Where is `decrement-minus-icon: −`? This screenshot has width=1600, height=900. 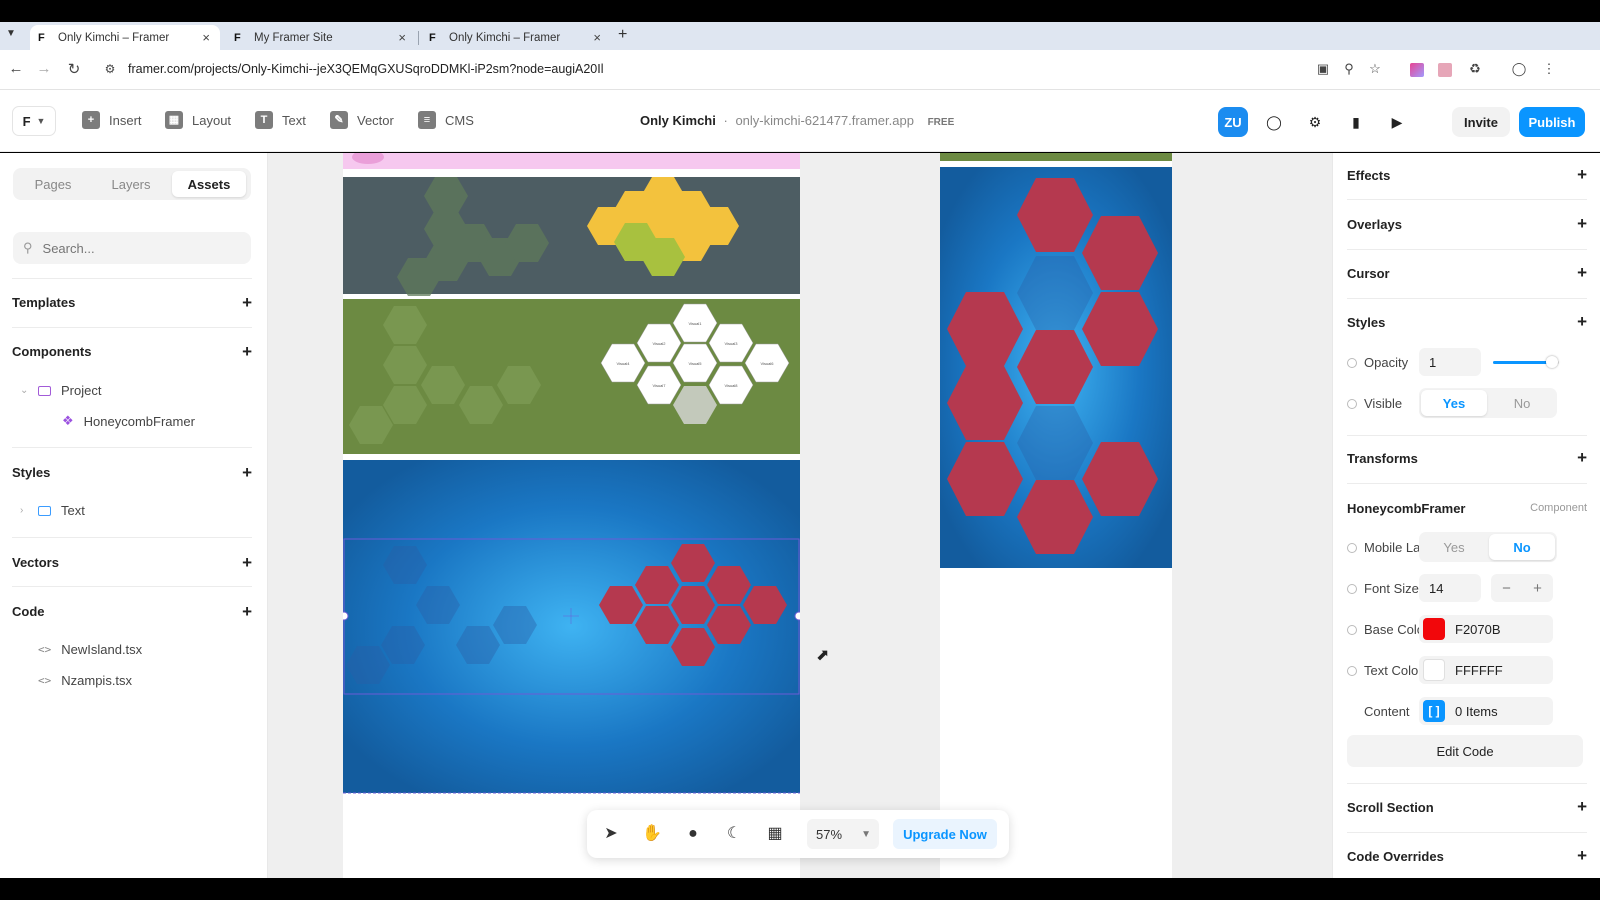 decrement-minus-icon: − is located at coordinates (1506, 588).